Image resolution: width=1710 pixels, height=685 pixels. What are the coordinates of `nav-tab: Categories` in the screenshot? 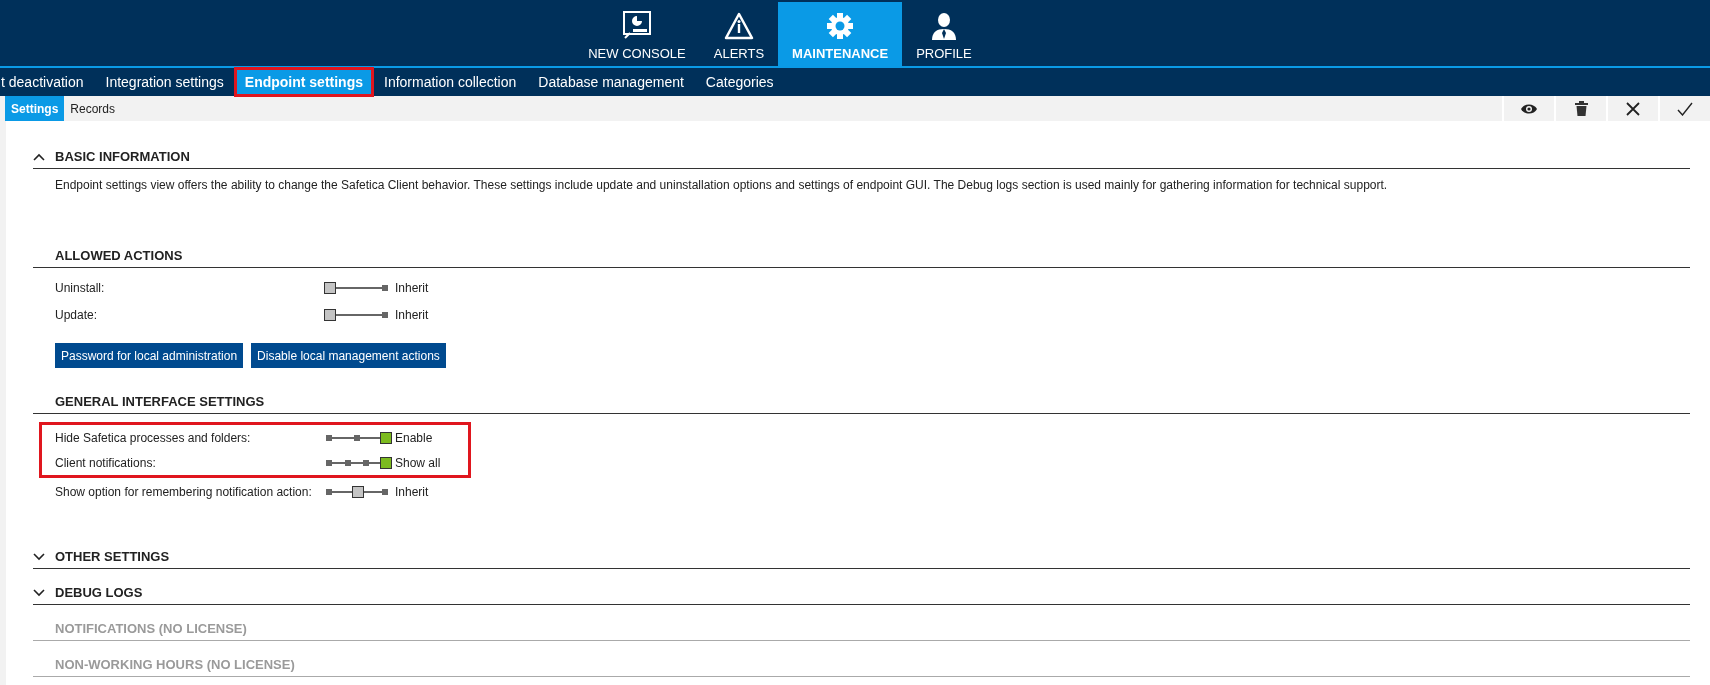 It's located at (739, 82).